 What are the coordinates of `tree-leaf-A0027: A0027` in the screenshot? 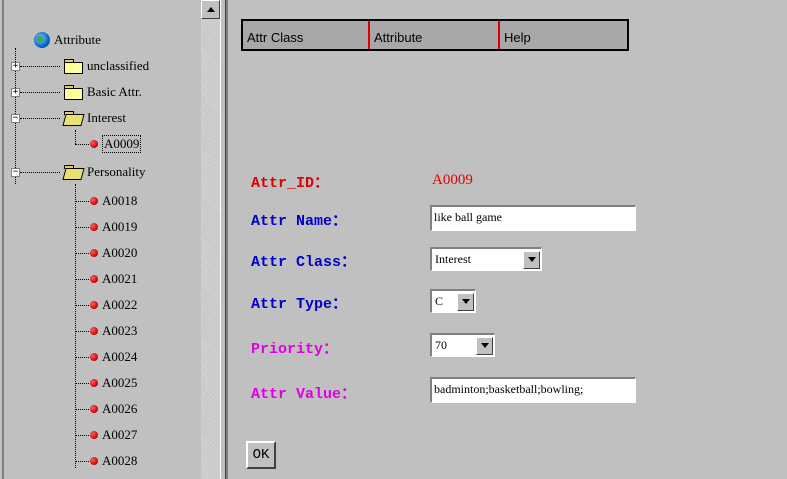 It's located at (113, 435).